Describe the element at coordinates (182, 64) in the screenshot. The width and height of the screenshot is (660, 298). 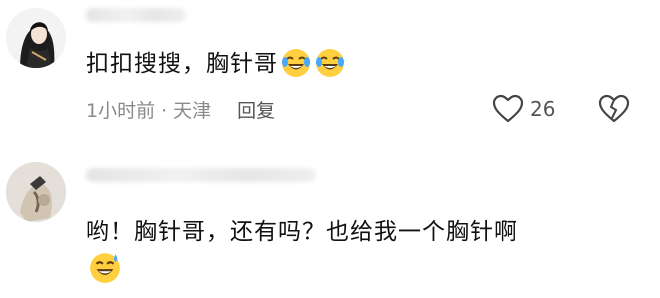
I see `comment-text-content: 扣扣搜搜，胸针哥` at that location.